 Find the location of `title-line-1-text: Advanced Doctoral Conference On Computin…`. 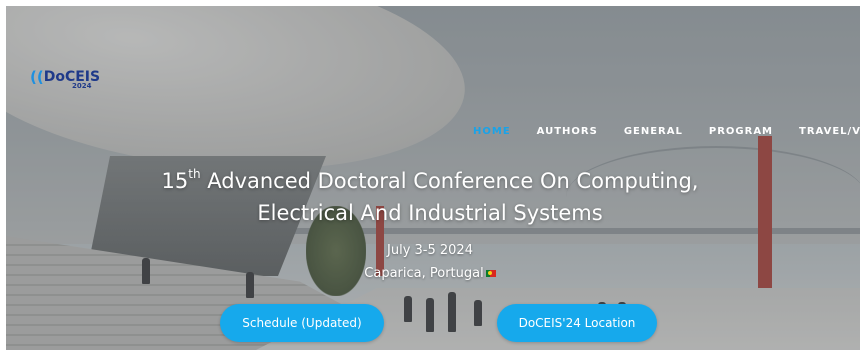

title-line-1-text: Advanced Doctoral Conference On Computin… is located at coordinates (449, 181).